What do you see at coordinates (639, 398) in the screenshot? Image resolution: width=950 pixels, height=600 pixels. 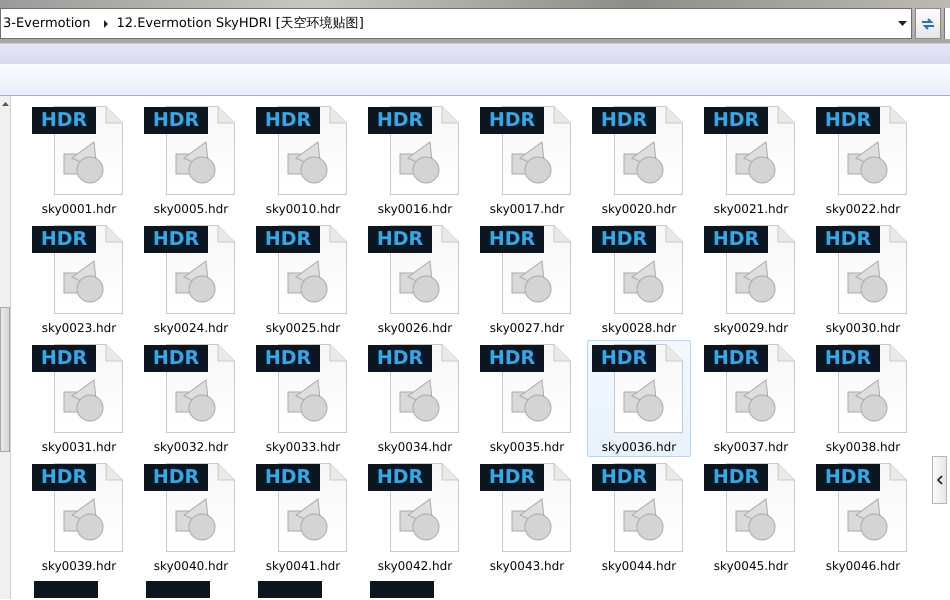 I see `file-item: HDR sky0036.hdr` at bounding box center [639, 398].